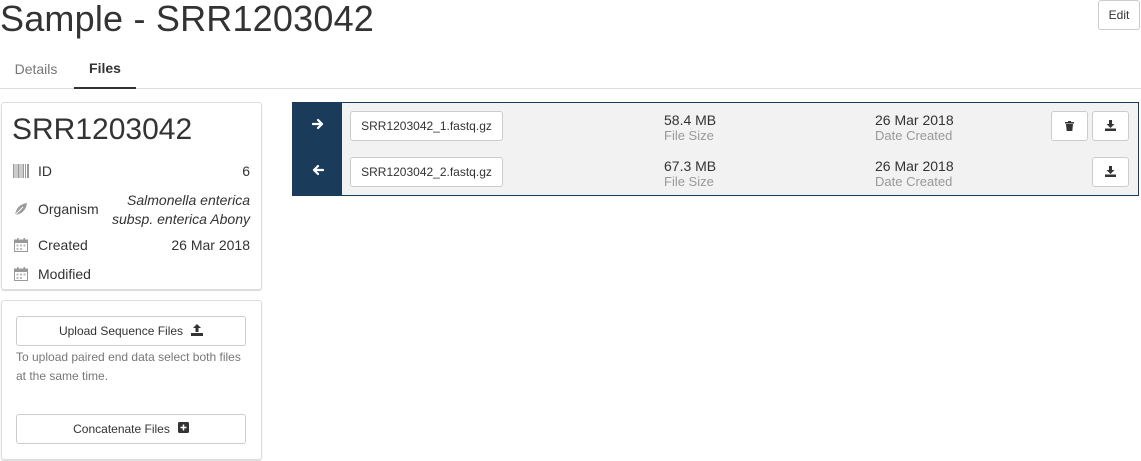 This screenshot has height=461, width=1141. I want to click on tab-bar: Details Files, so click(570, 68).